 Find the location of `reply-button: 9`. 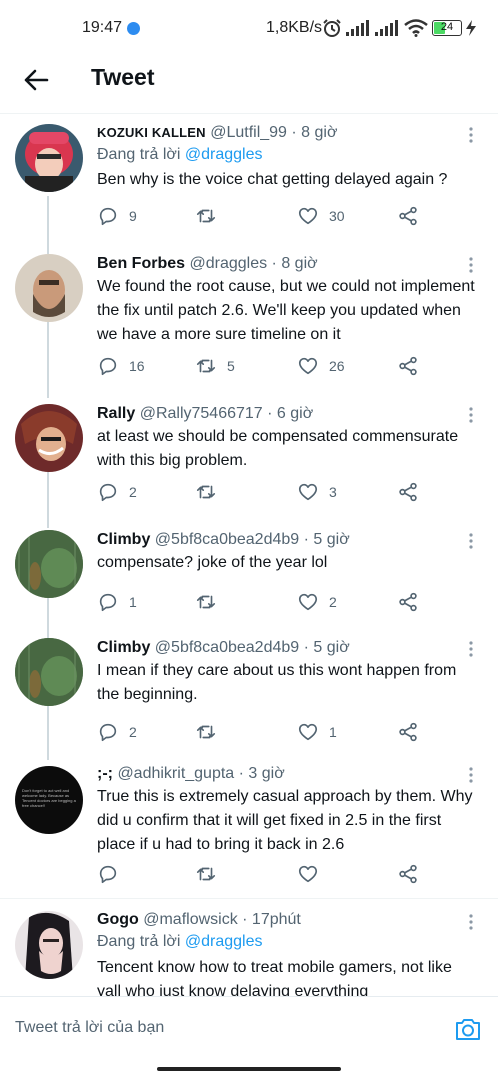

reply-button: 9 is located at coordinates (117, 216).